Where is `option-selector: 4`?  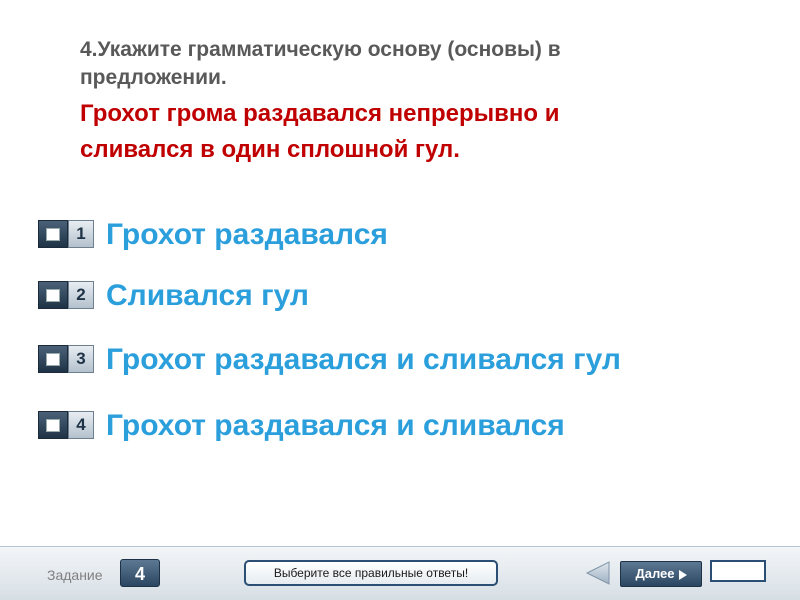
option-selector: 4 is located at coordinates (66, 426).